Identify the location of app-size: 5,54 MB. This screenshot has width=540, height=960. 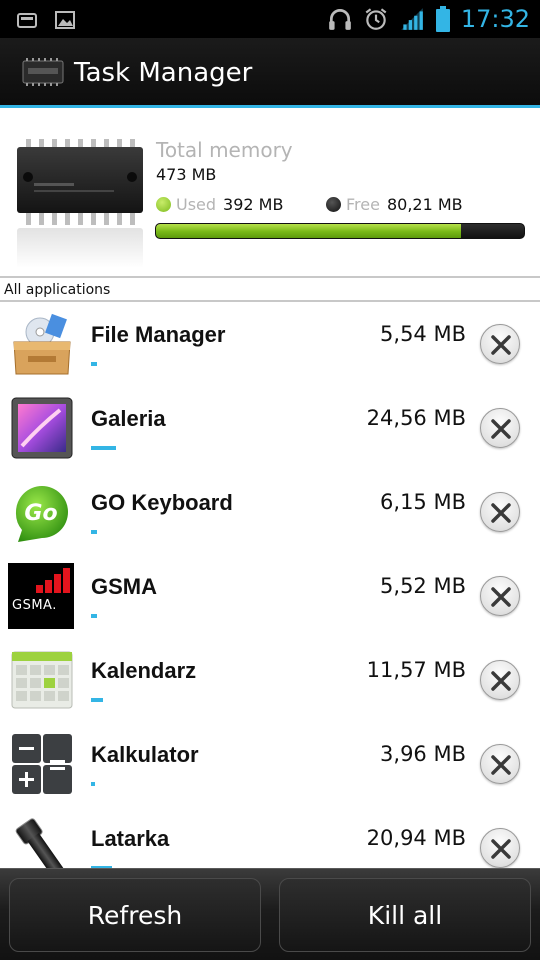
(423, 334).